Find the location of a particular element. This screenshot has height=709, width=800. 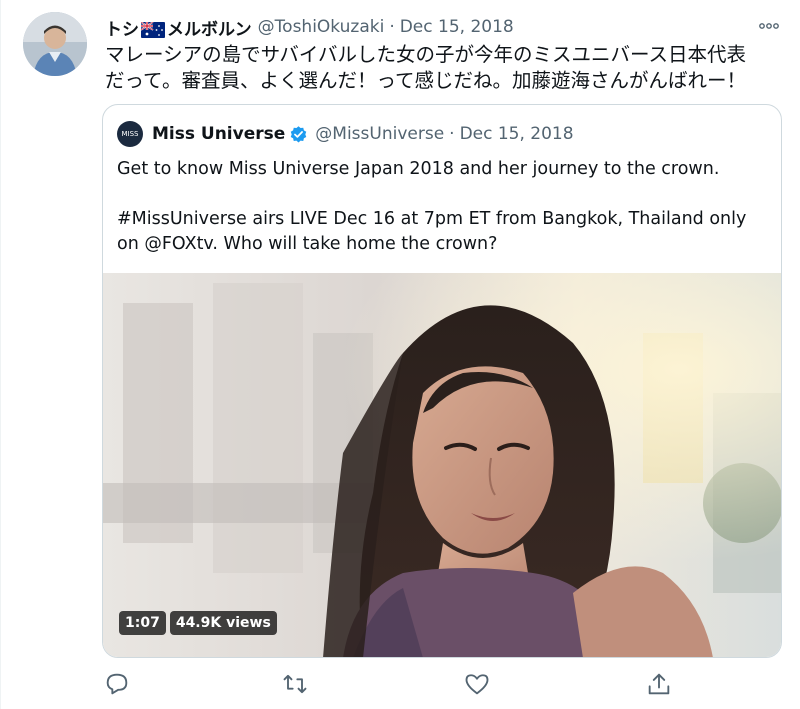

display-name: トシ メルボルン is located at coordinates (178, 27).